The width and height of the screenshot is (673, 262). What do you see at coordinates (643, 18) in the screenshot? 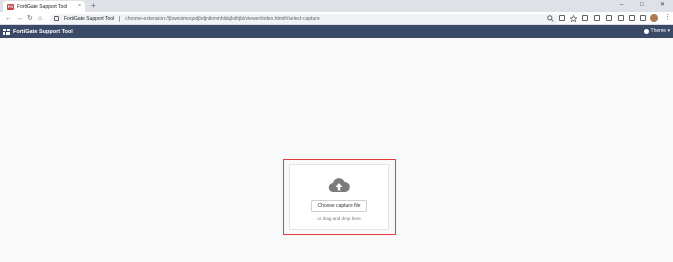
I see `sidebar-icon` at bounding box center [643, 18].